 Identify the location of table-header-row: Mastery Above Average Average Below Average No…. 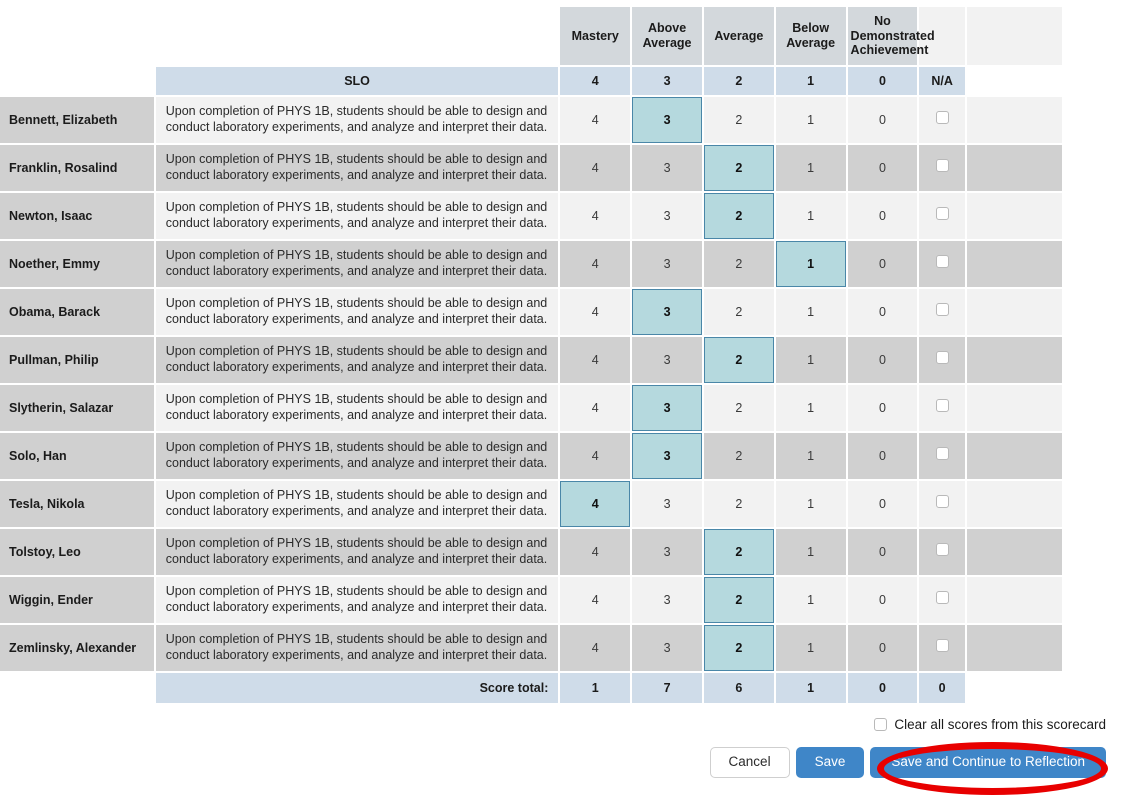
(531, 36).